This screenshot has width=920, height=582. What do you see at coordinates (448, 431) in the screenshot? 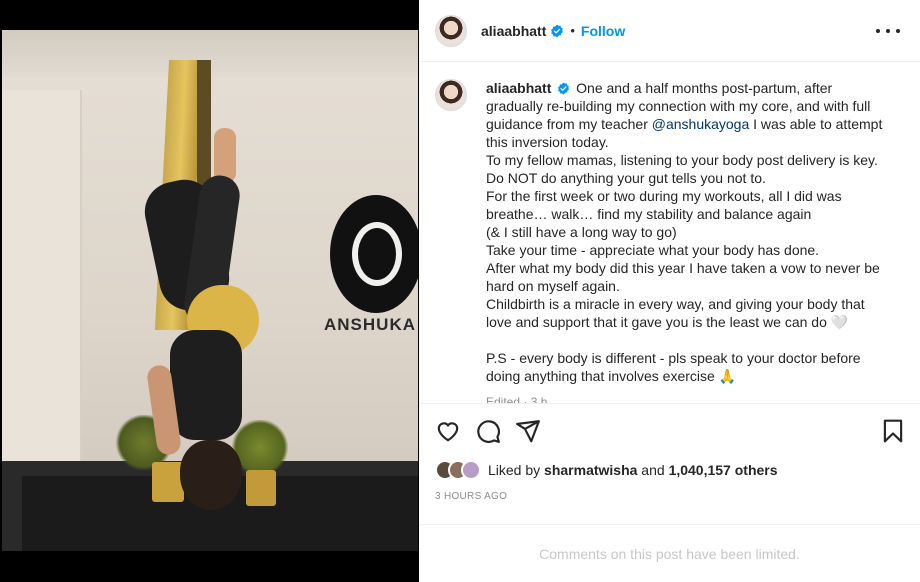
I see `heart-icon` at bounding box center [448, 431].